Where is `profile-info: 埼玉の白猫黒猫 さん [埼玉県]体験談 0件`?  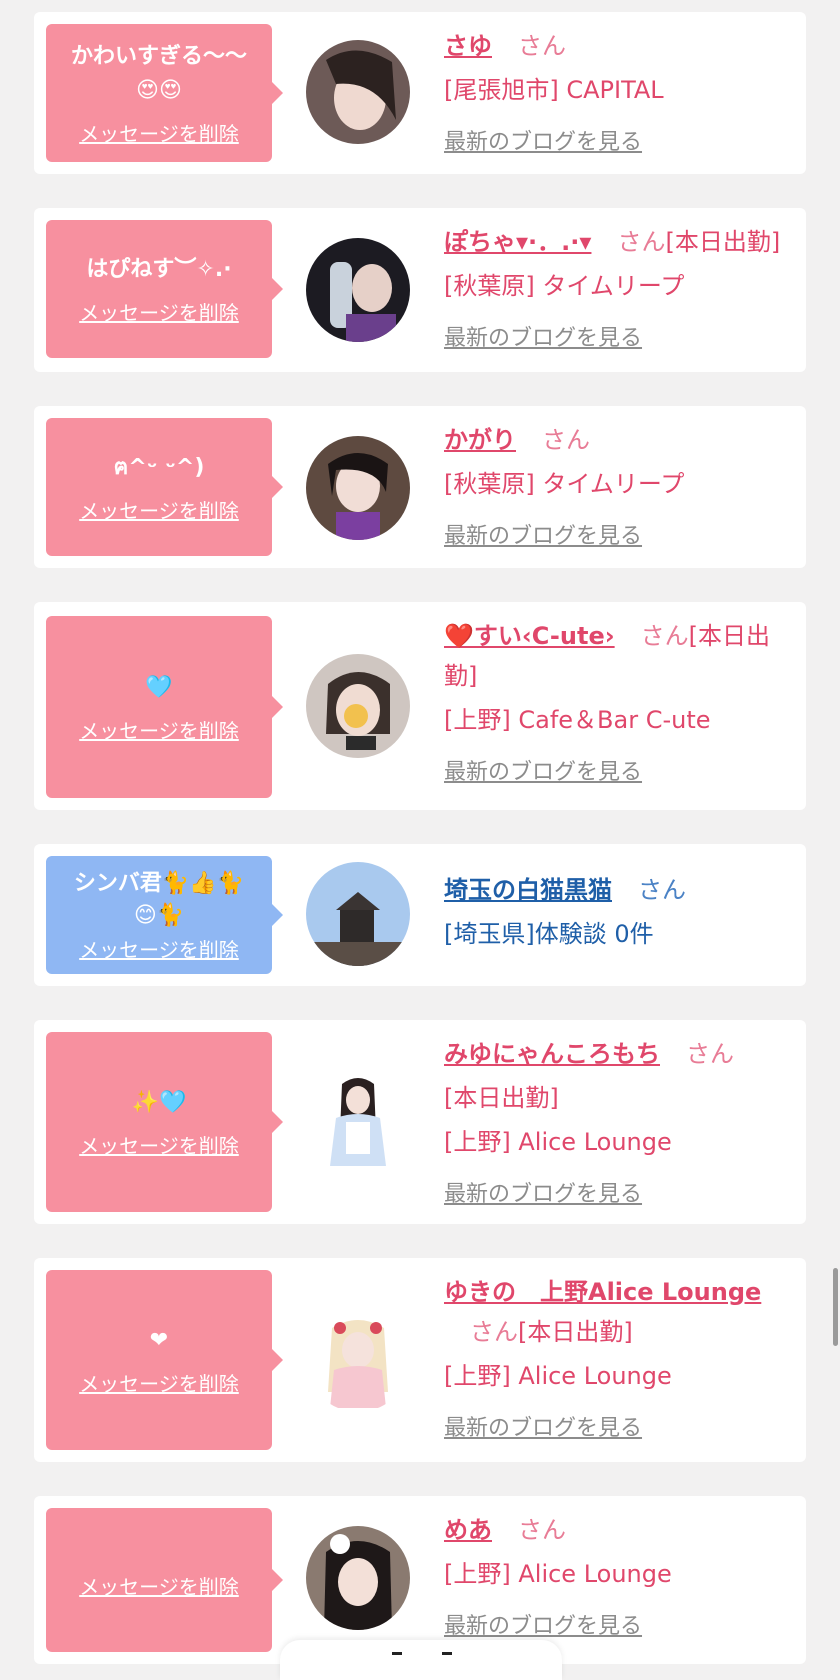
profile-info: 埼玉の白猫黒猫 さん [埼玉県]体験談 0件 is located at coordinates (620, 912).